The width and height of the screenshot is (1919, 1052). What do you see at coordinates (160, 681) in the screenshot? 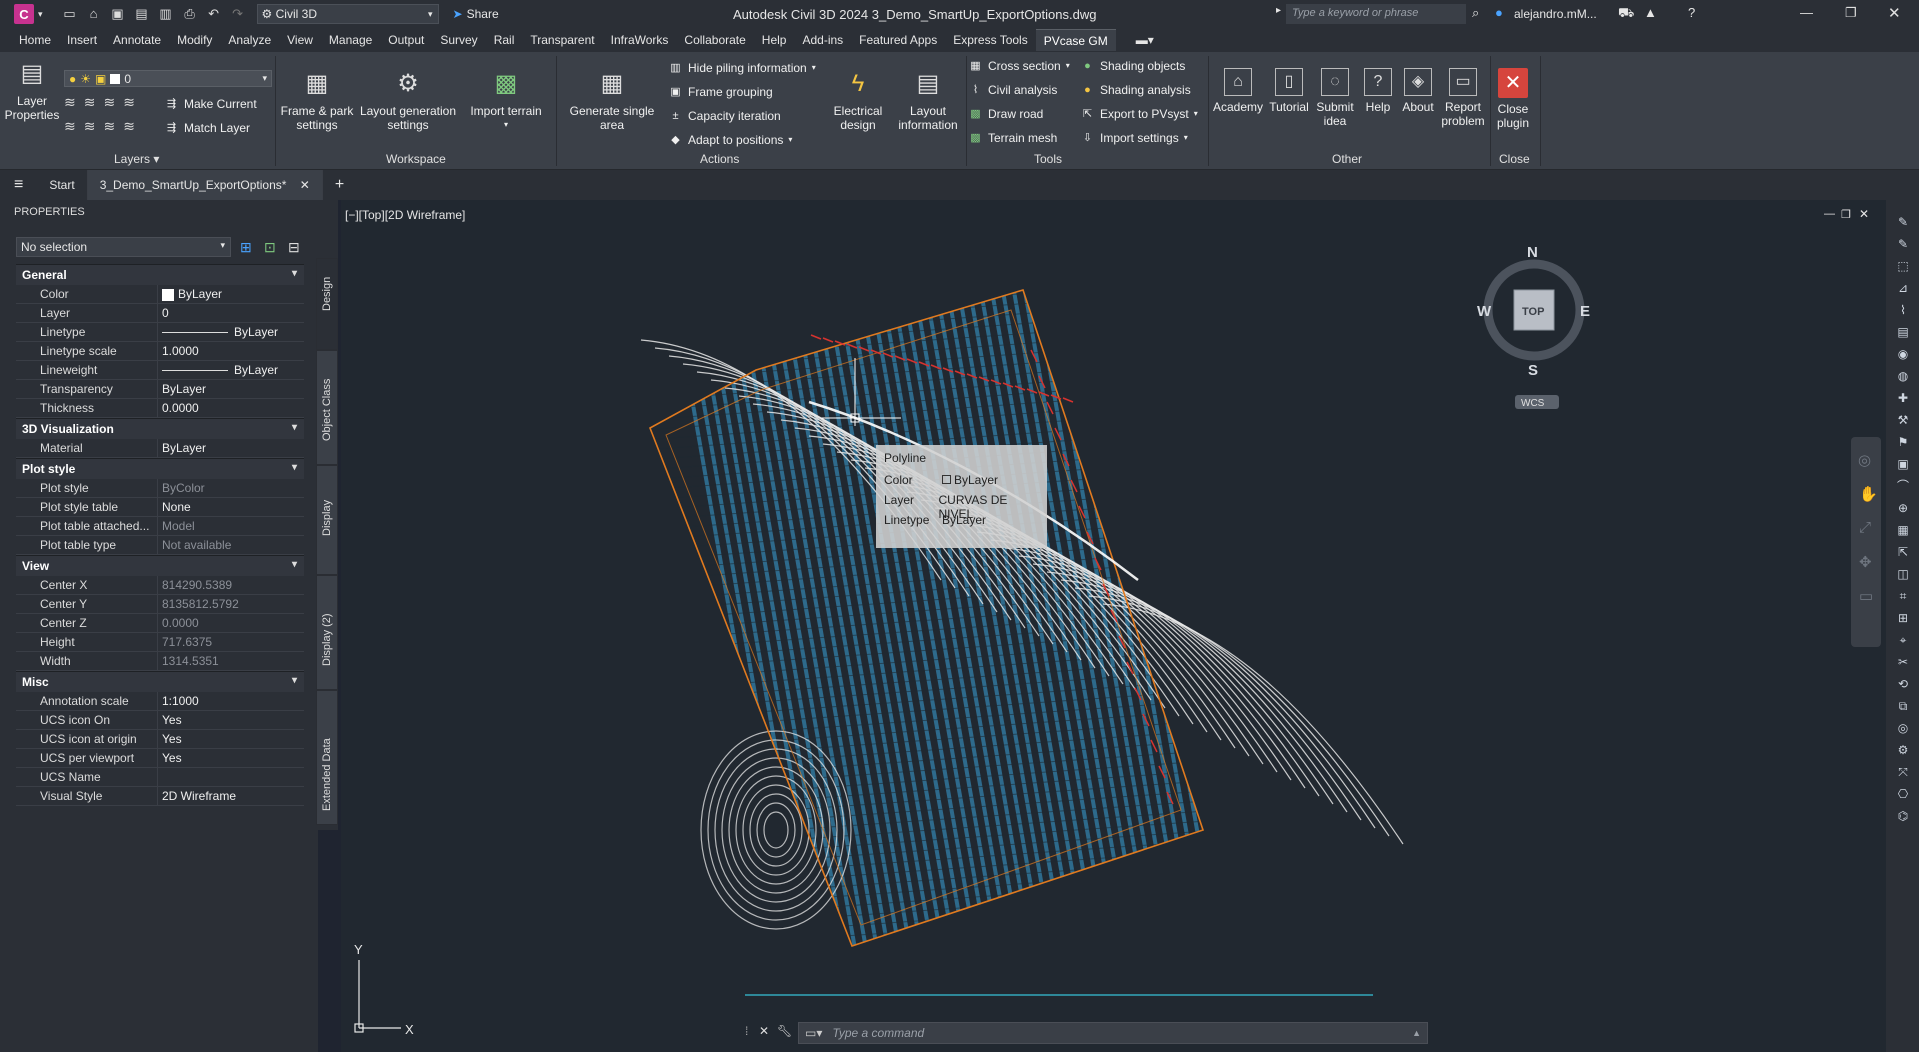
I see `category-misc: Misc ▾` at bounding box center [160, 681].